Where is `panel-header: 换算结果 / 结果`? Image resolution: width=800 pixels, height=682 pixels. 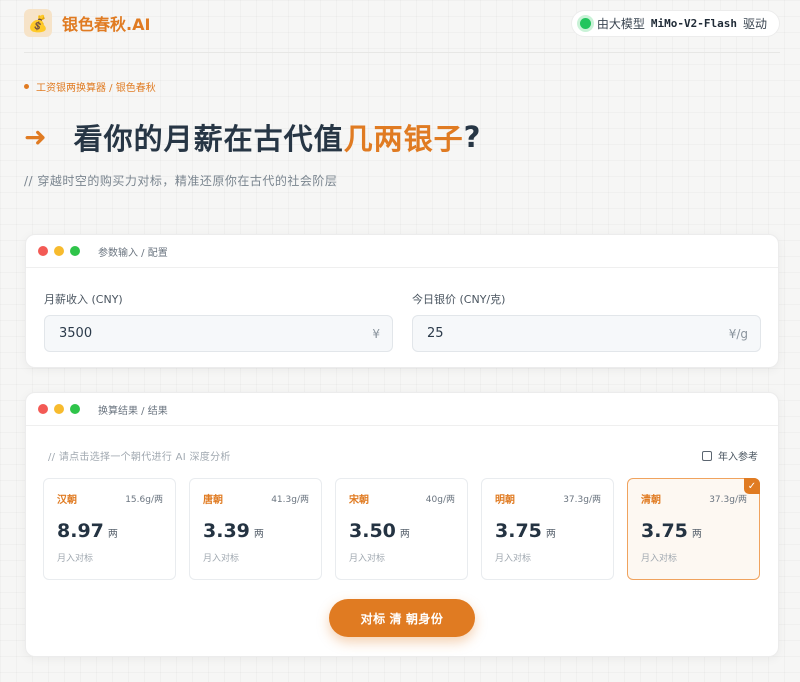
panel-header: 换算结果 / 结果 is located at coordinates (402, 409).